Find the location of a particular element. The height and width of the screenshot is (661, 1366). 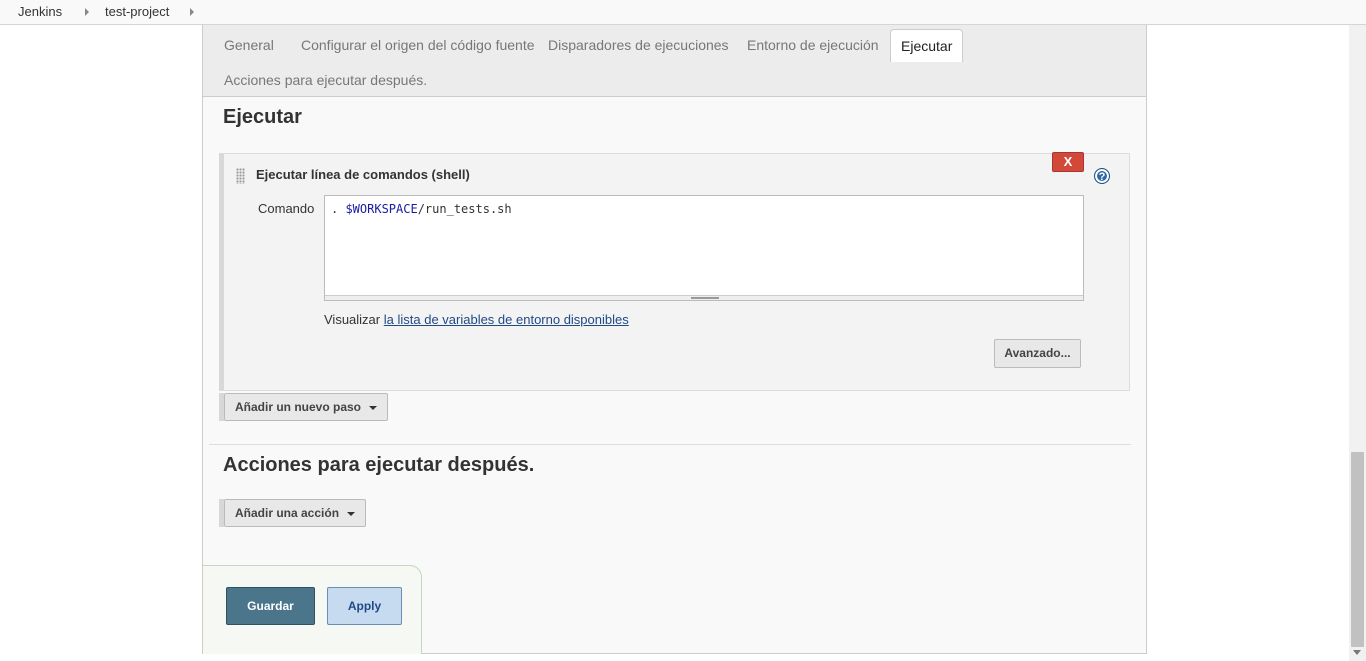

command-label: Comando is located at coordinates (286, 208).